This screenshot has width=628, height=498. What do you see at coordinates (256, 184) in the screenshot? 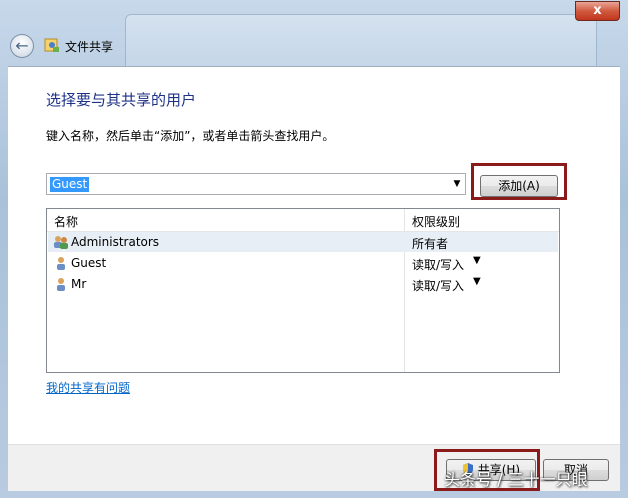
I see `user-name-combobox: Guest ▼` at bounding box center [256, 184].